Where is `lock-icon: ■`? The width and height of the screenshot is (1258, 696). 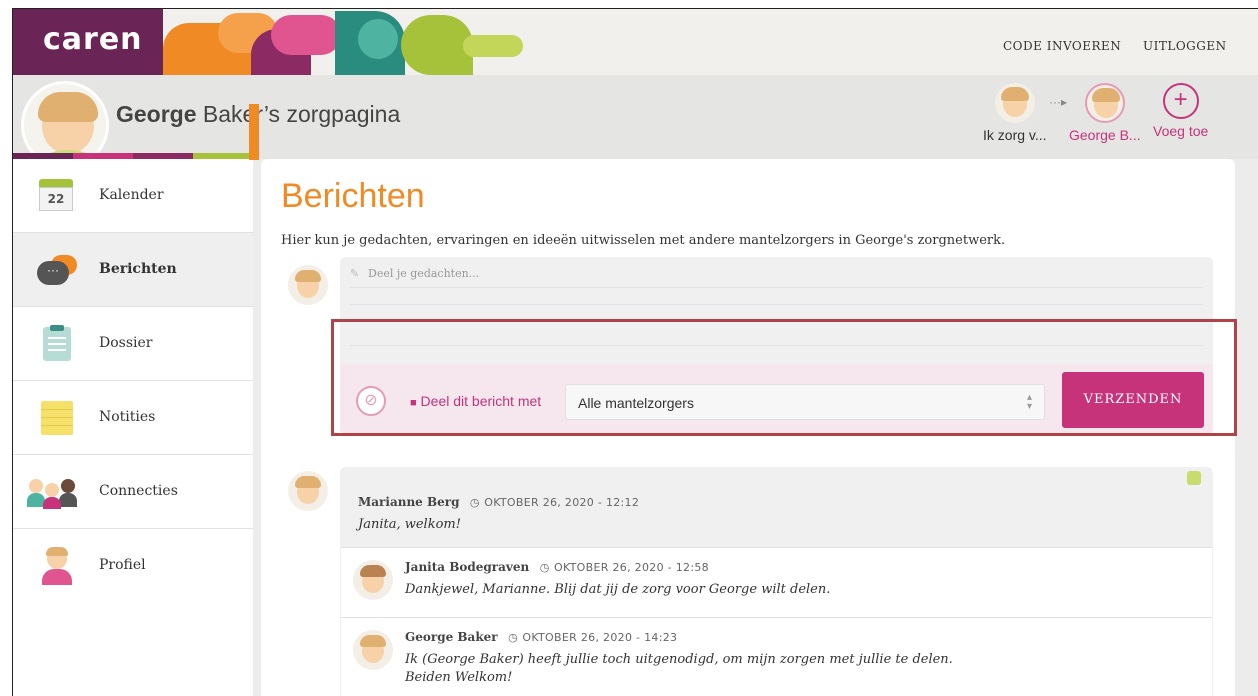
lock-icon: ■ is located at coordinates (413, 403).